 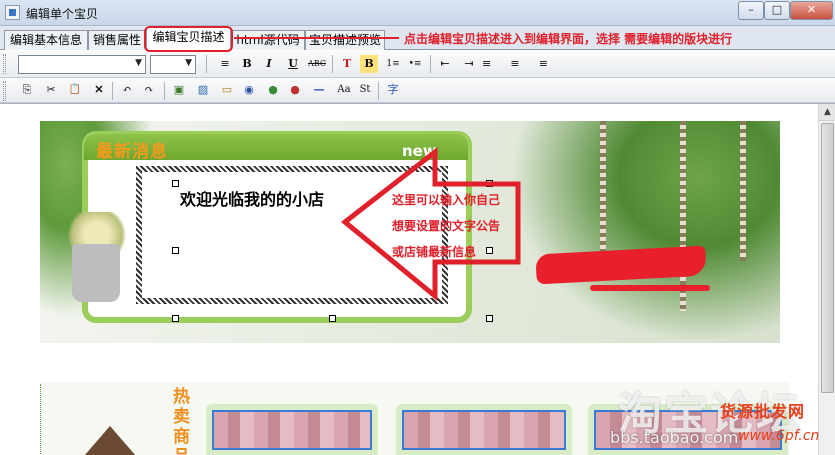 What do you see at coordinates (811, 10) in the screenshot?
I see `close-button: ✕` at bounding box center [811, 10].